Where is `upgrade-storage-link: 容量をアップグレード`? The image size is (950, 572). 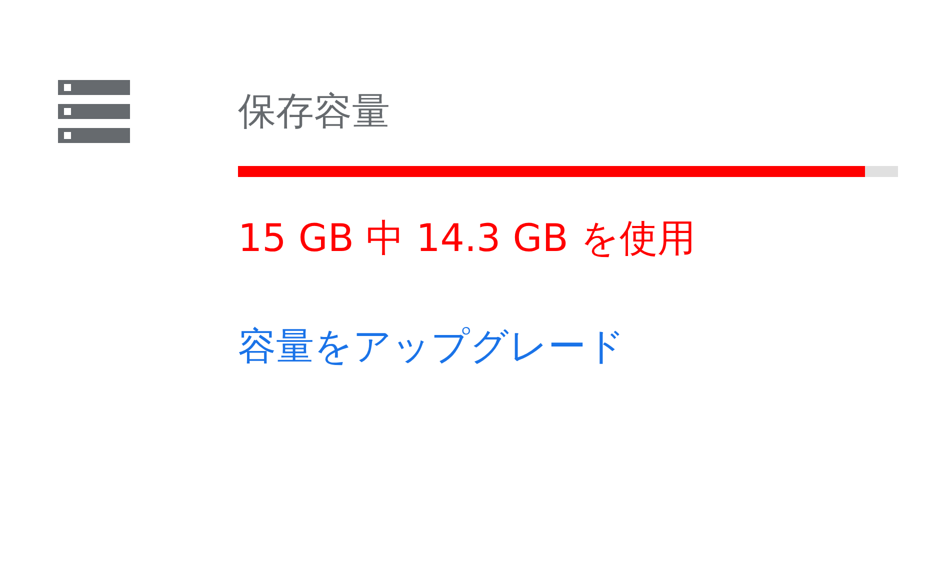 upgrade-storage-link: 容量をアップグレード is located at coordinates (431, 346).